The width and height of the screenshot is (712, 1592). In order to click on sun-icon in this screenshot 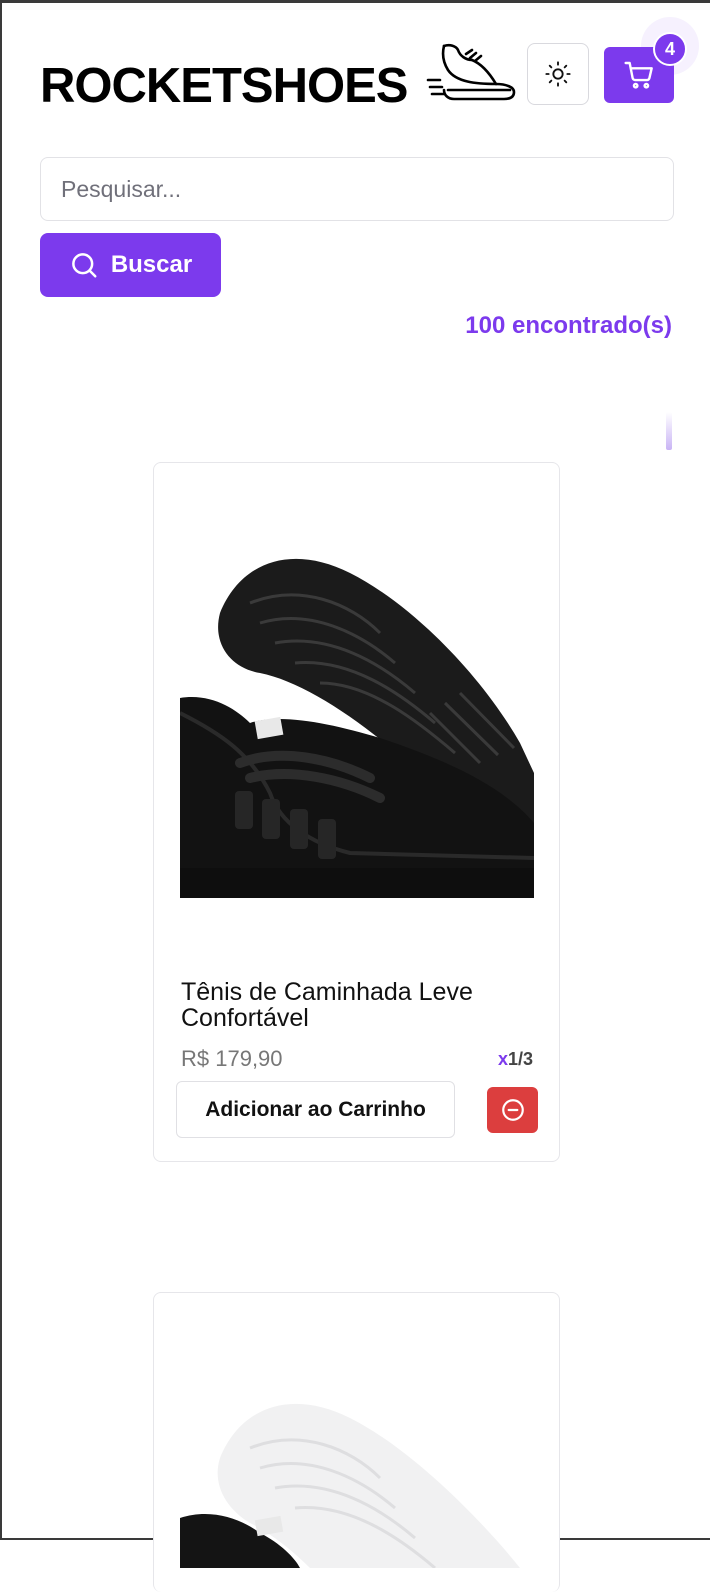, I will do `click(558, 74)`.